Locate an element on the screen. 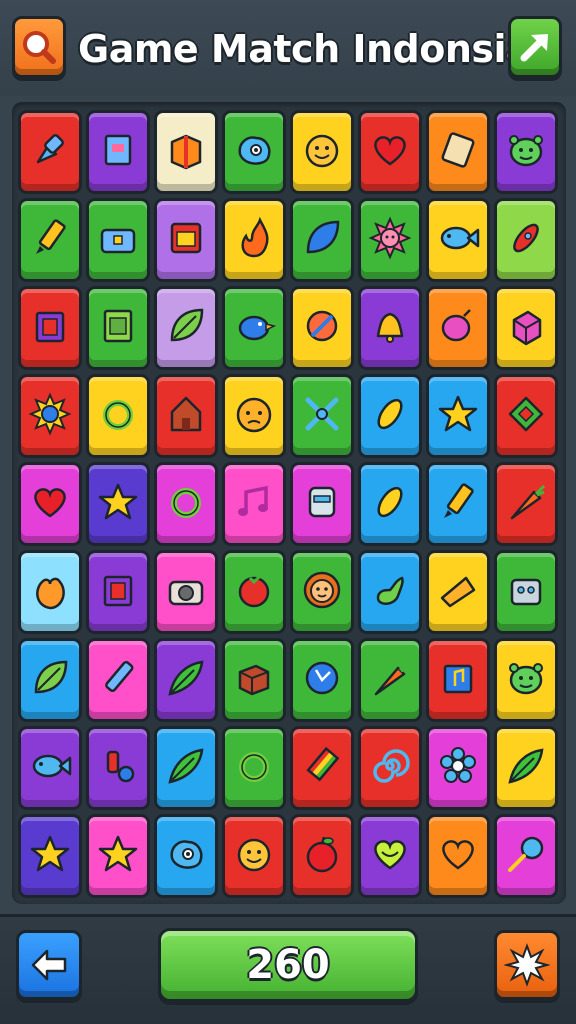  bell-icon is located at coordinates (390, 328).